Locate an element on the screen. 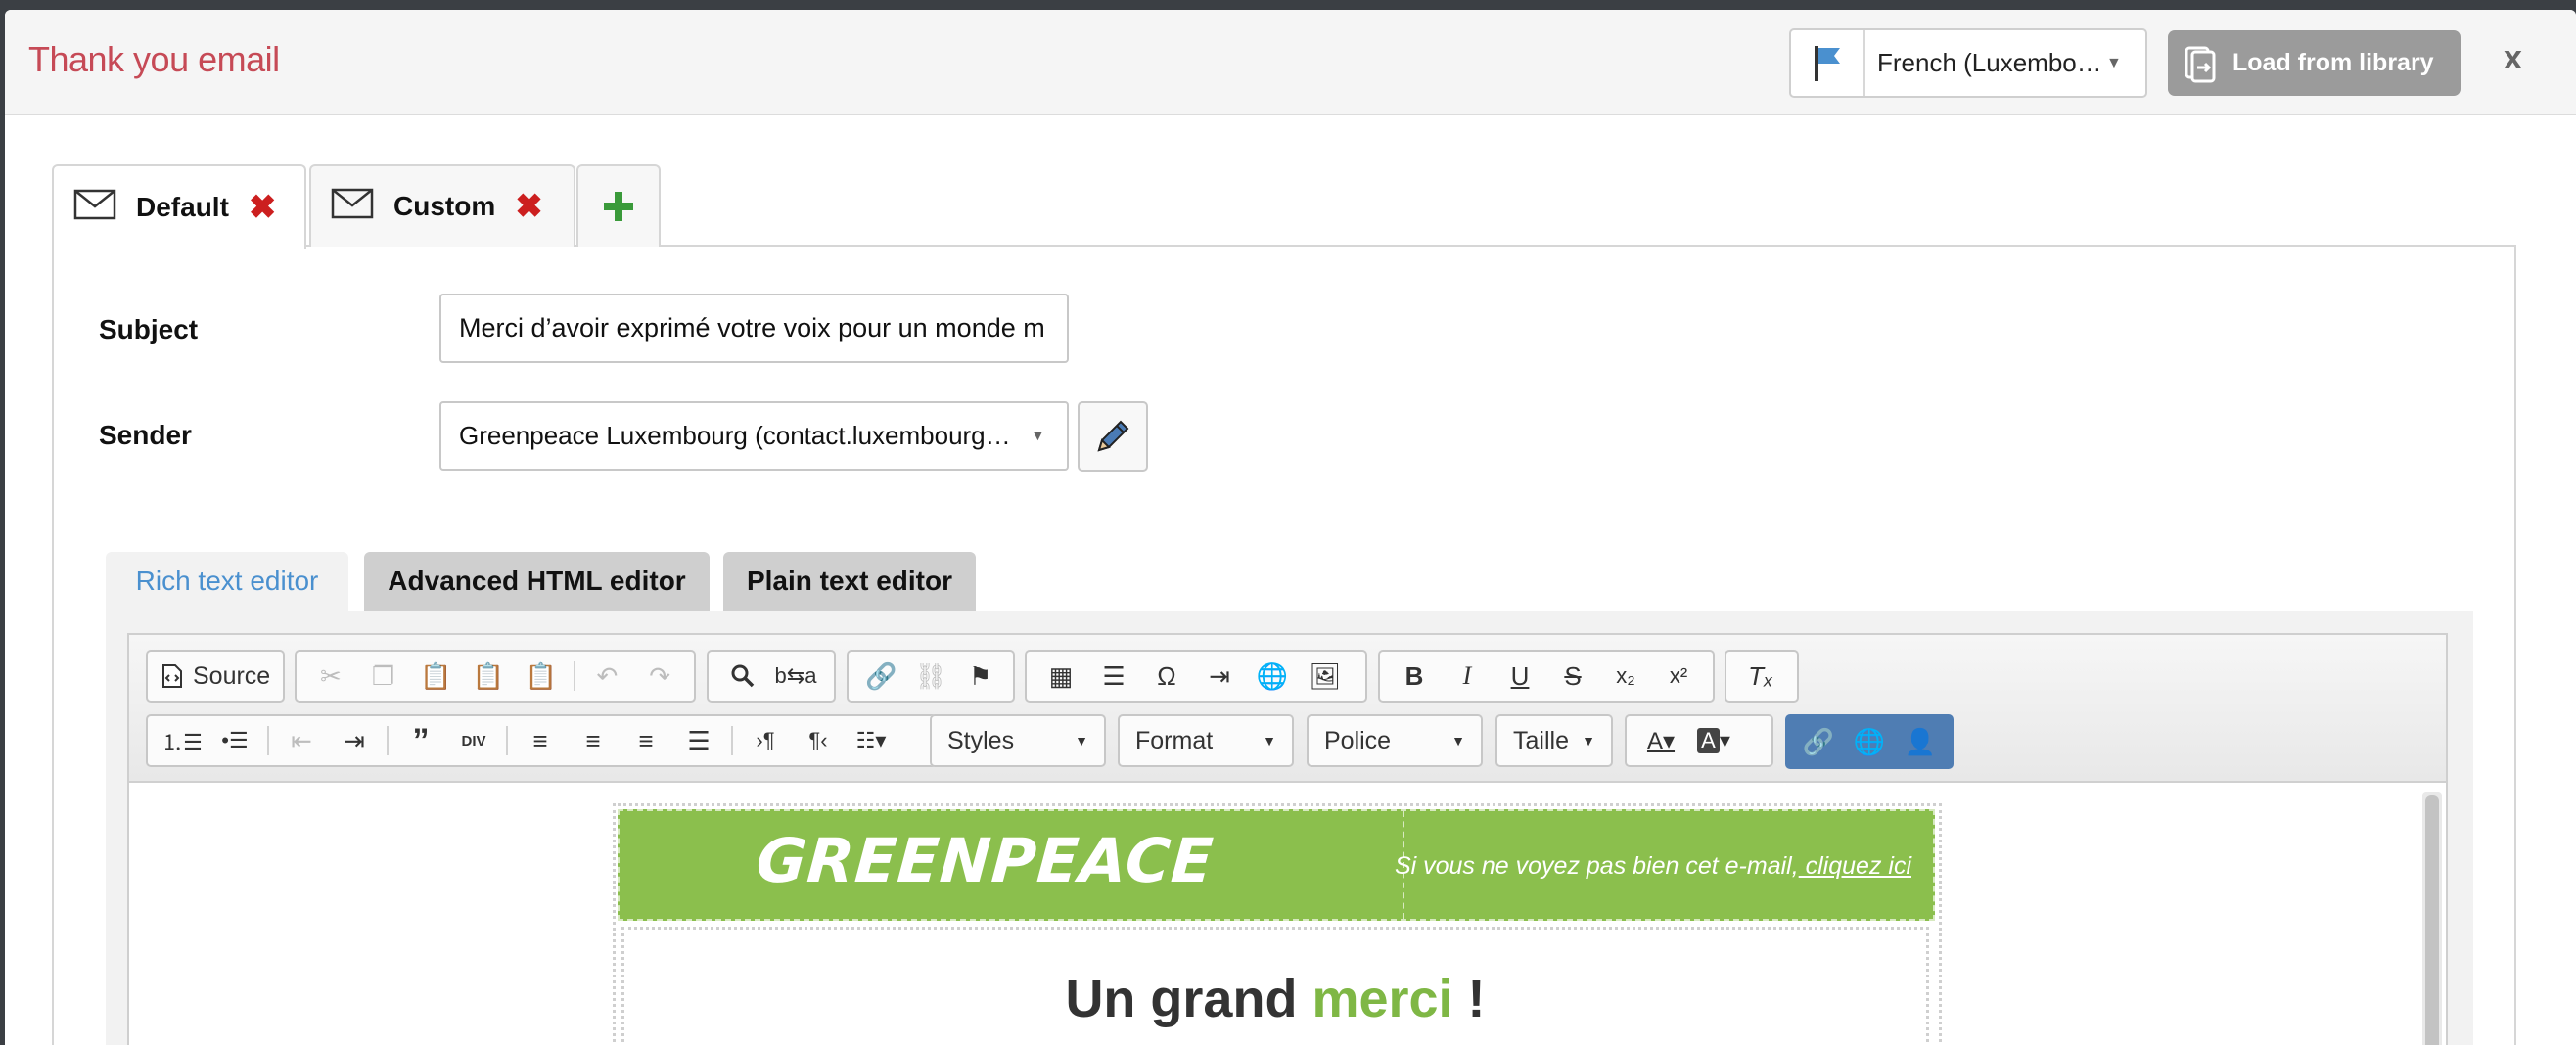  paste-icon: 📋 is located at coordinates (436, 676).